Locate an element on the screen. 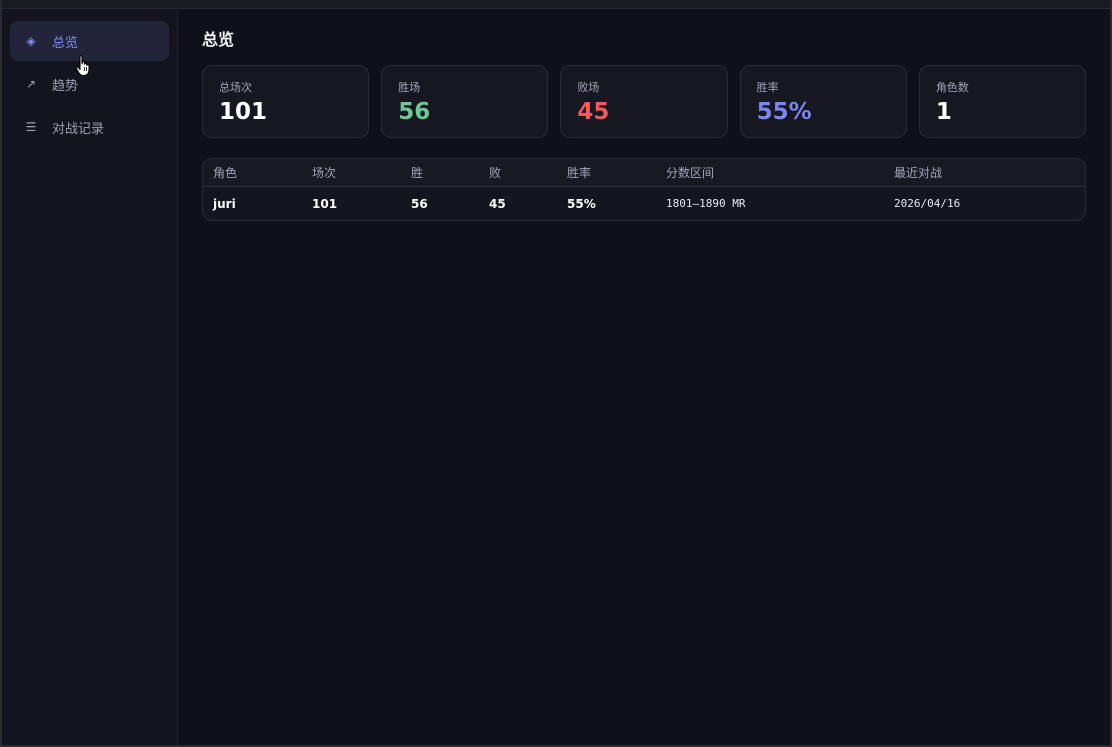  stat-card-wins: 胜场 56 is located at coordinates (465, 101).